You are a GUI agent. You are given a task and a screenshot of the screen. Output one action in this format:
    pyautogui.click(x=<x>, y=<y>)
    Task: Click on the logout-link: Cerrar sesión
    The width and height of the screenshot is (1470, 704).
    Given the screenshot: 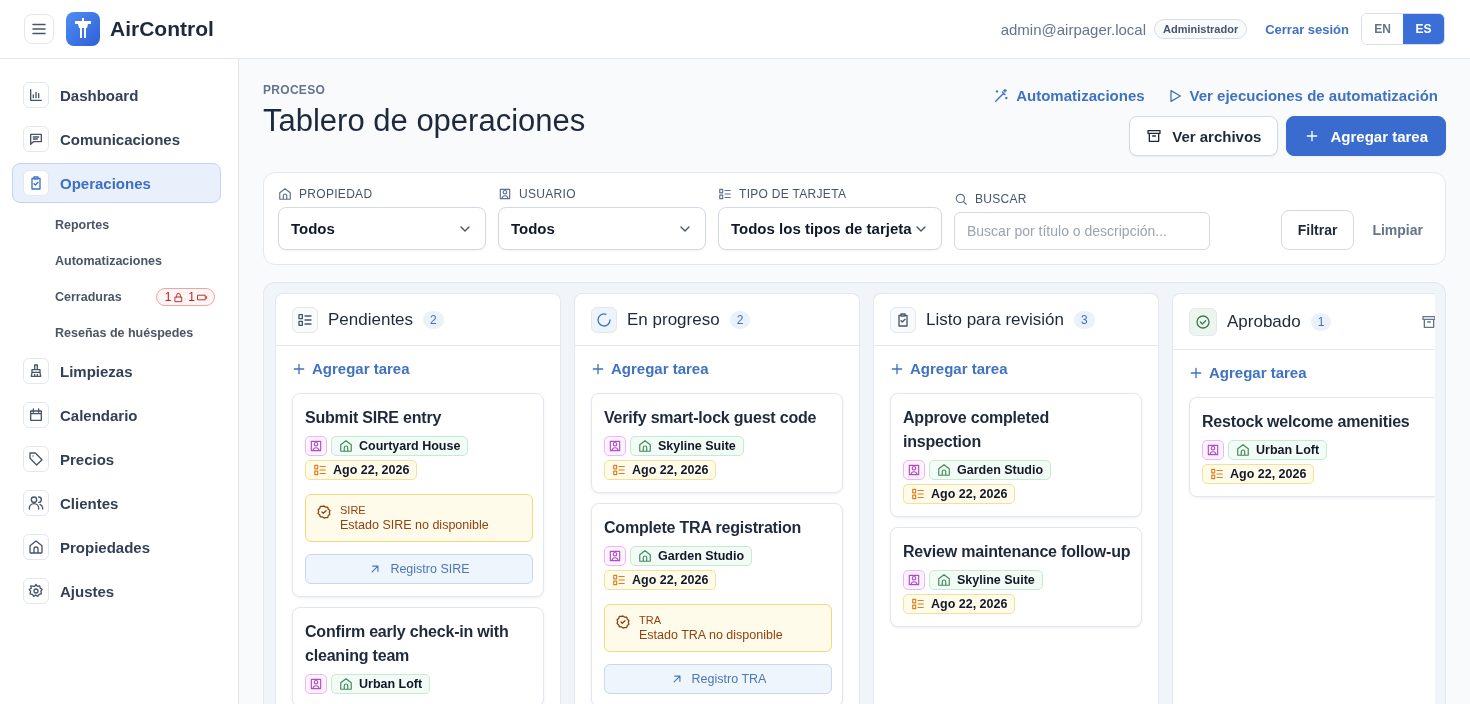 What is the action you would take?
    pyautogui.click(x=1307, y=29)
    